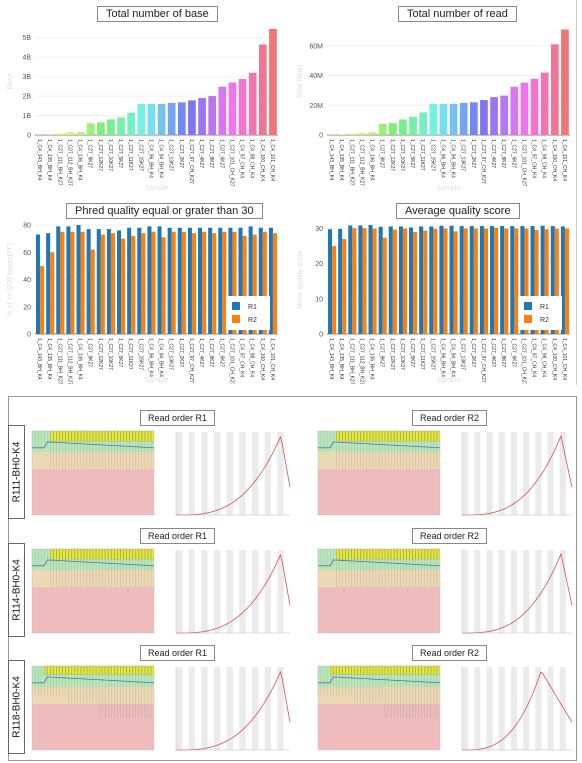 The width and height of the screenshot is (582, 763). What do you see at coordinates (16, 590) in the screenshot?
I see `sample-name: R114-BH0-K4` at bounding box center [16, 590].